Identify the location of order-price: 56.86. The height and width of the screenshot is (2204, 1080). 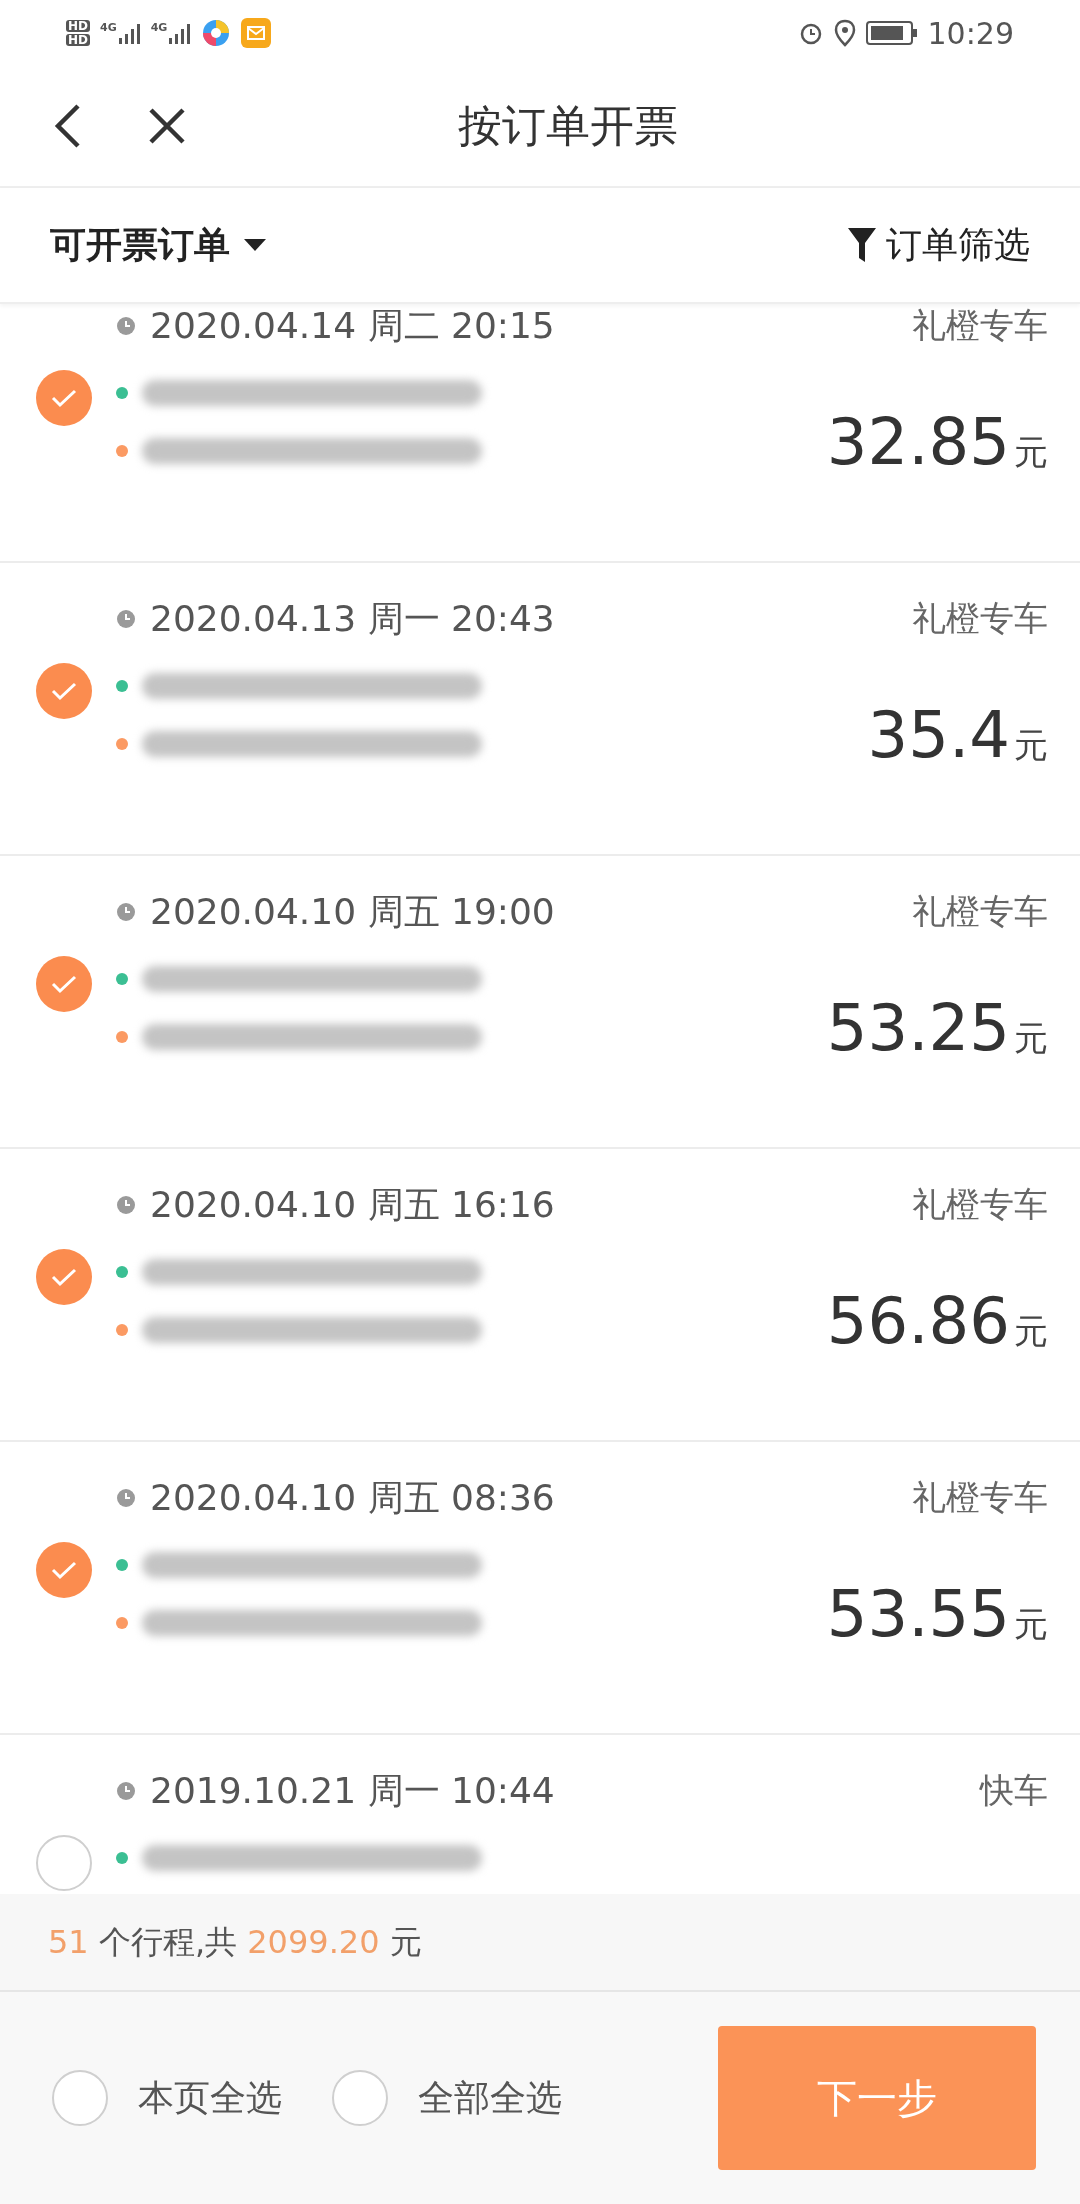
(918, 1321).